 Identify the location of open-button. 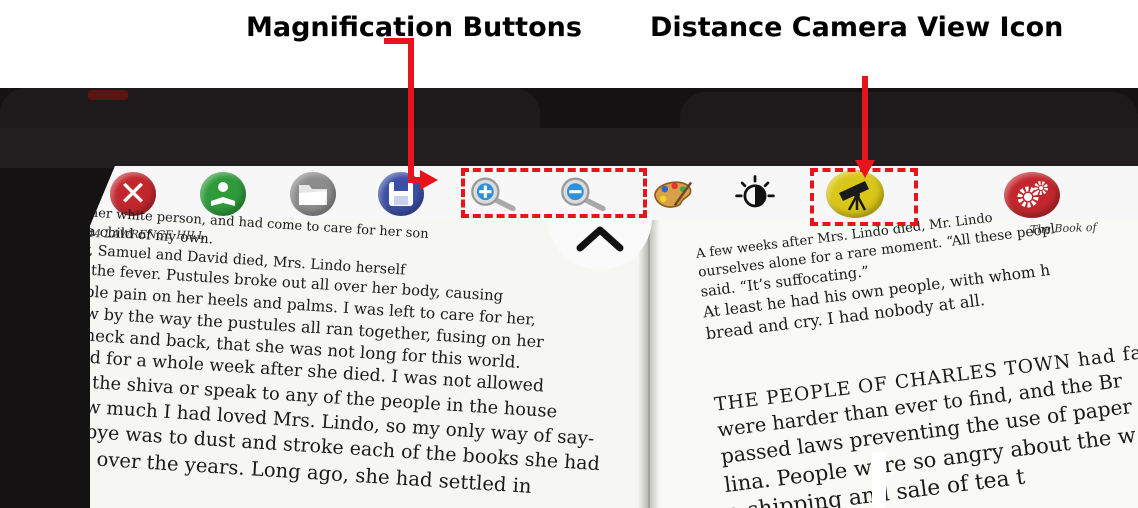
(313, 194).